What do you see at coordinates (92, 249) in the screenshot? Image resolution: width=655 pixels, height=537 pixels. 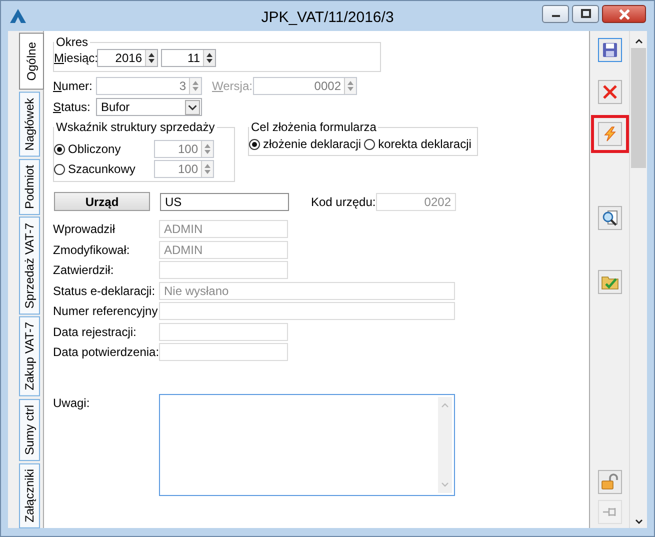 I see `field-label: Zmodyfikował:` at bounding box center [92, 249].